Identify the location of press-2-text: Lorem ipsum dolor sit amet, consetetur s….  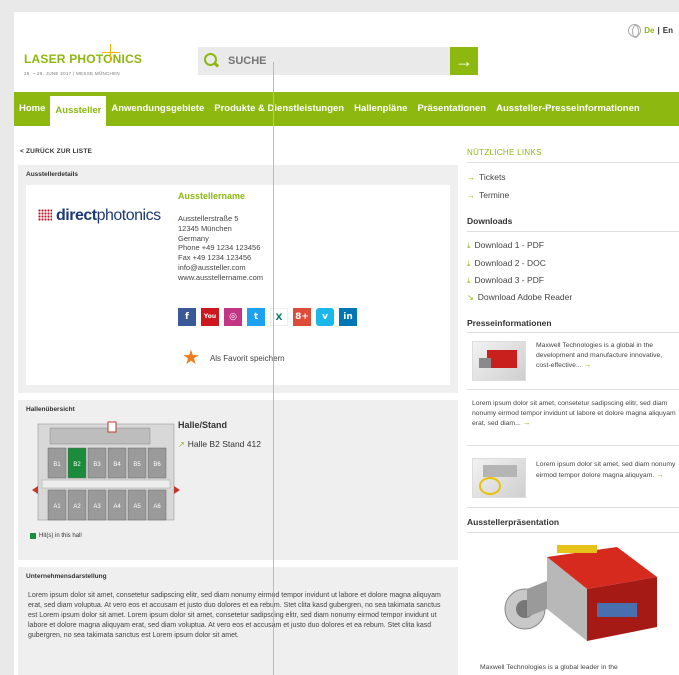
(575, 414).